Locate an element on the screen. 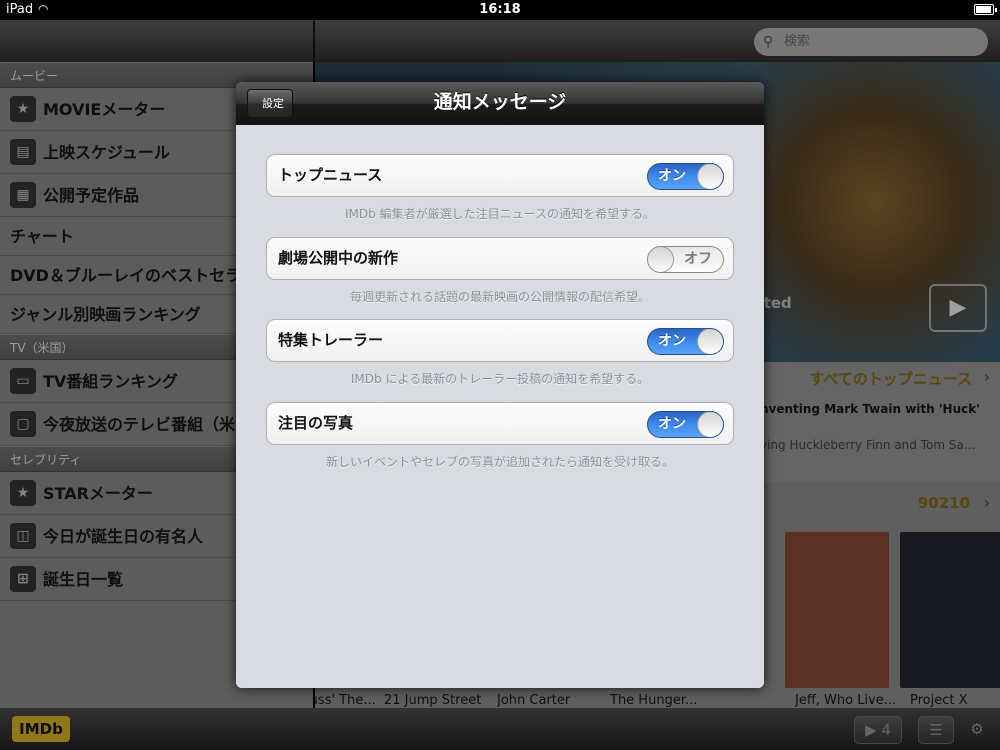  setting-row: 劇場公開中の新作 オフ is located at coordinates (500, 258).